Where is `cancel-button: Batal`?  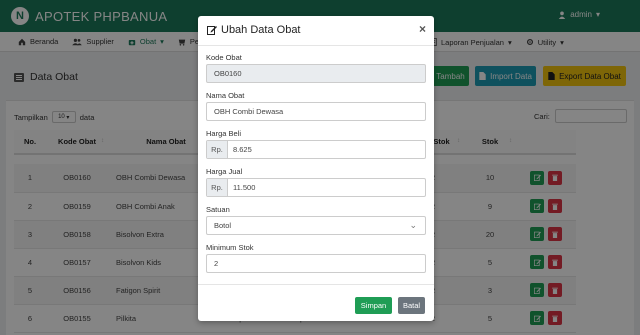 cancel-button: Batal is located at coordinates (411, 305).